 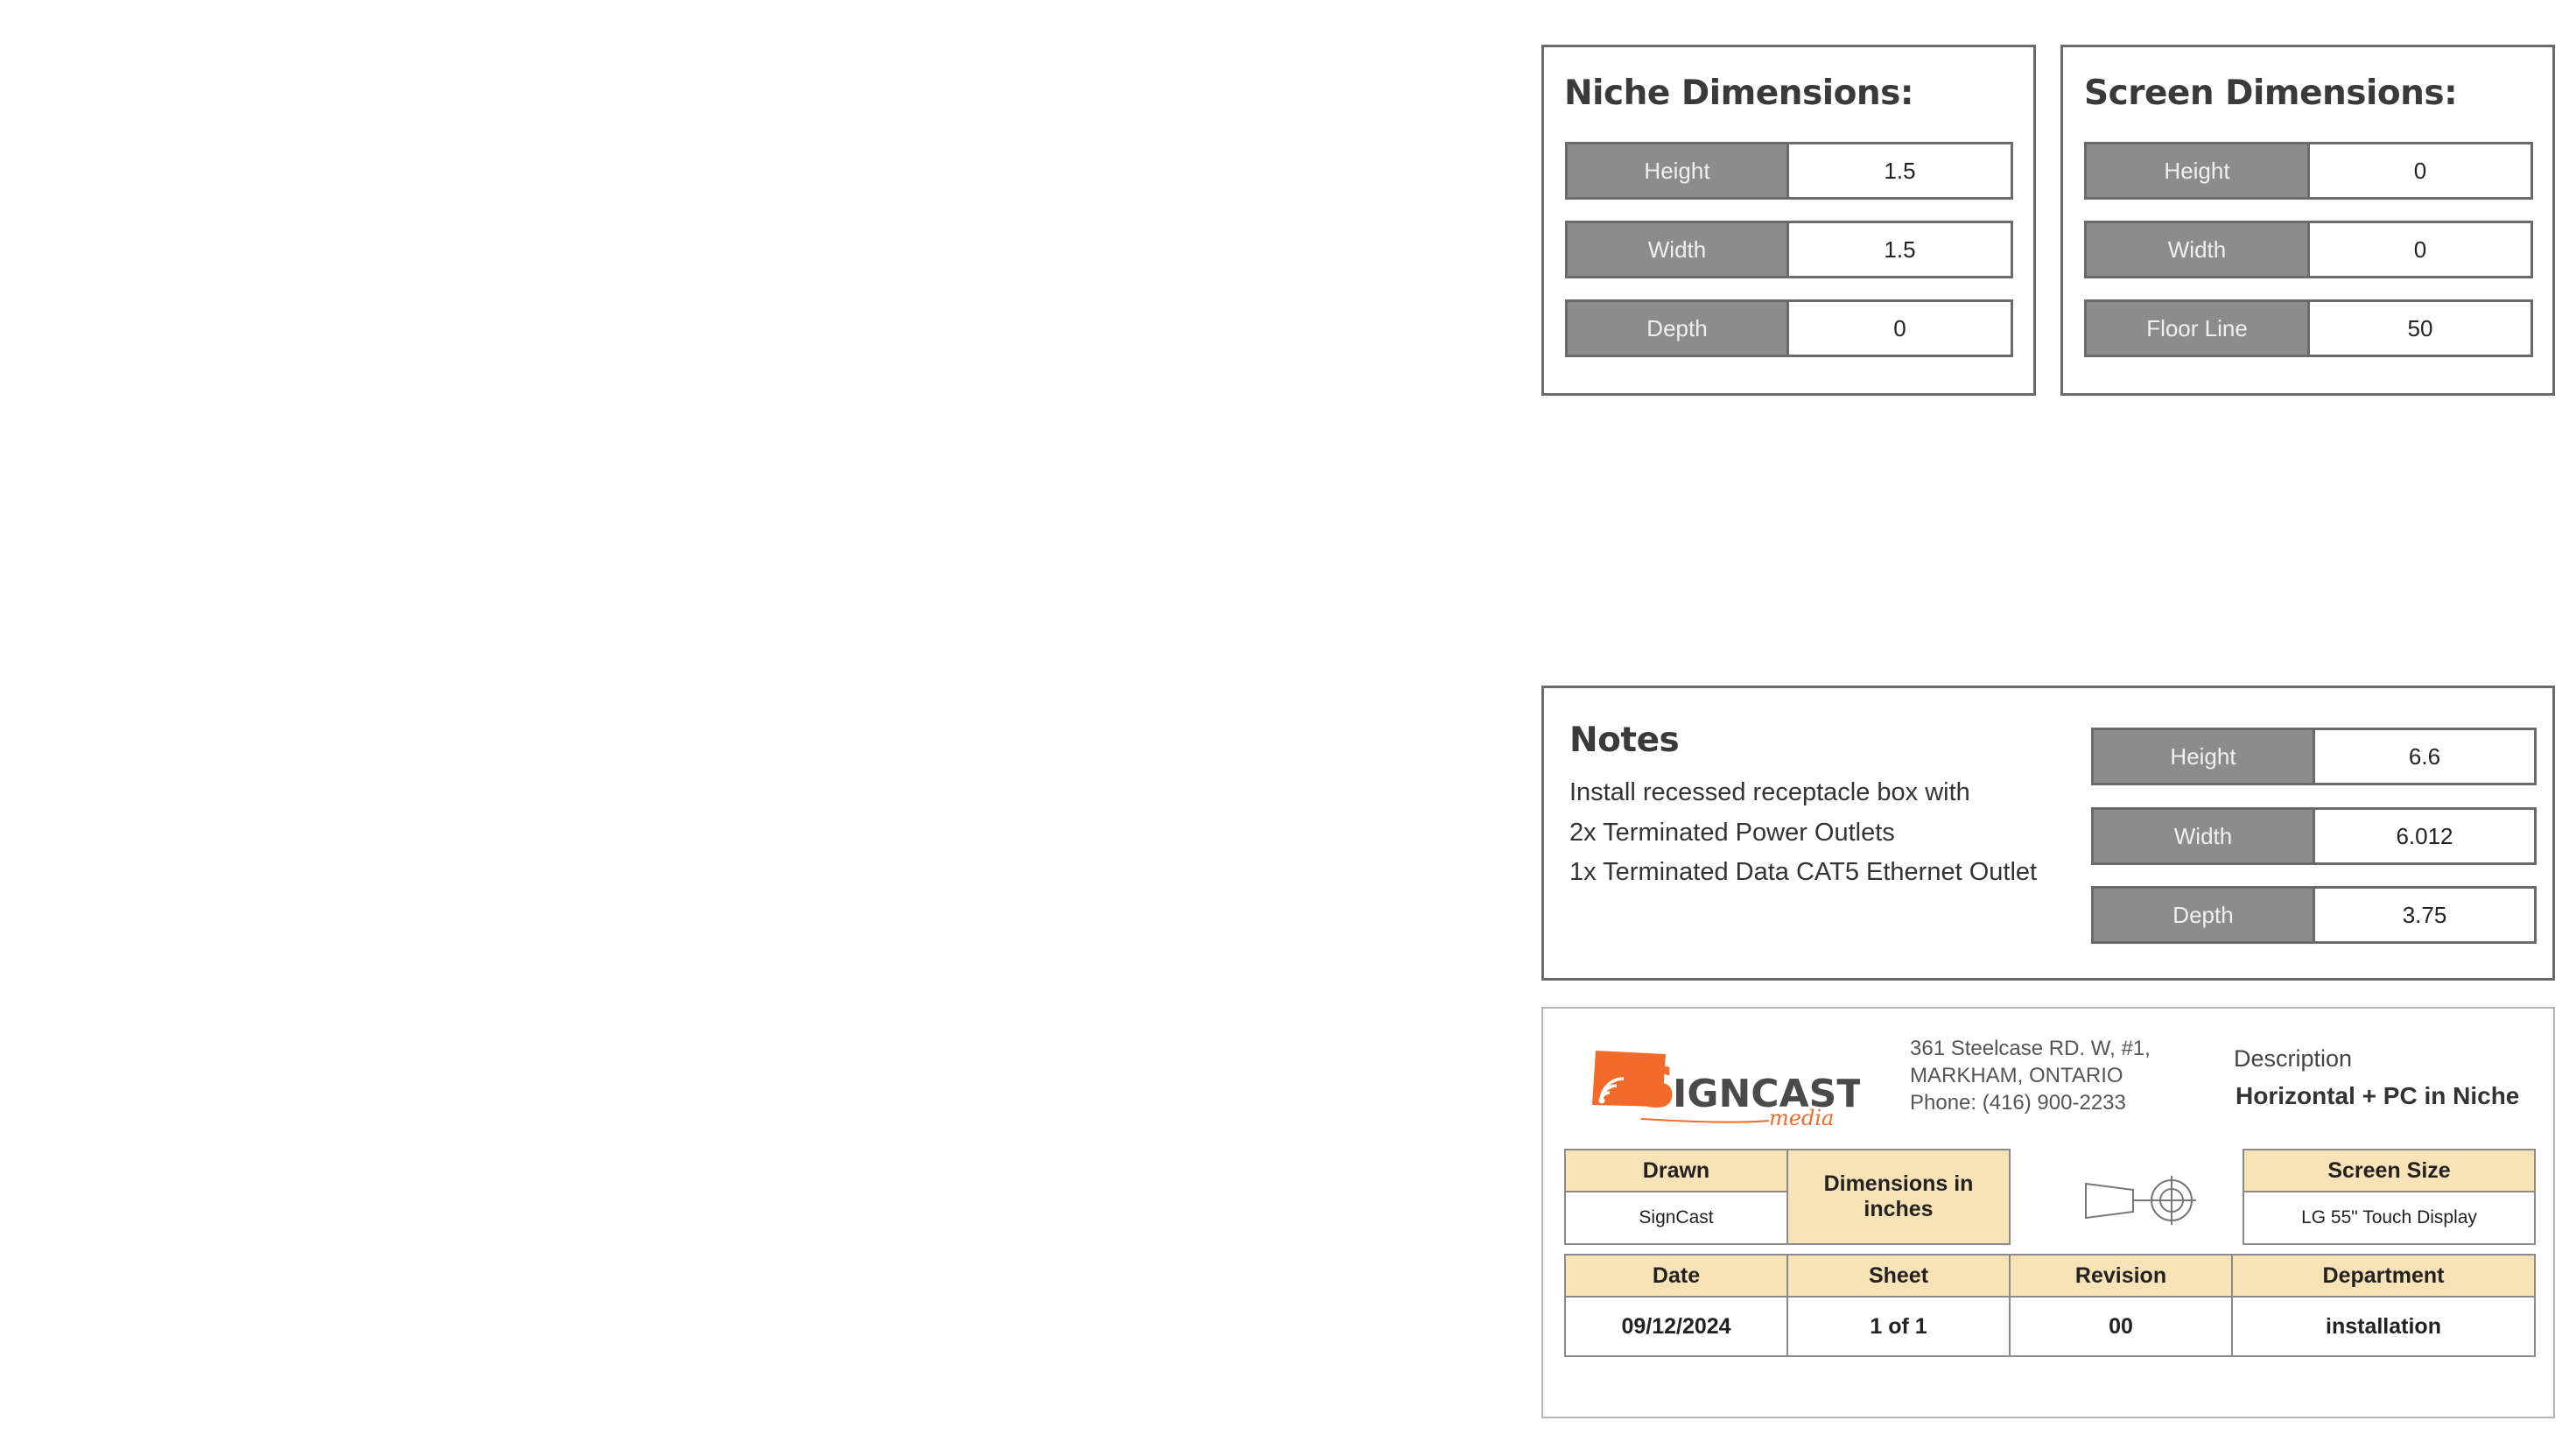 What do you see at coordinates (1901, 328) in the screenshot?
I see `niche-depth-value: 0` at bounding box center [1901, 328].